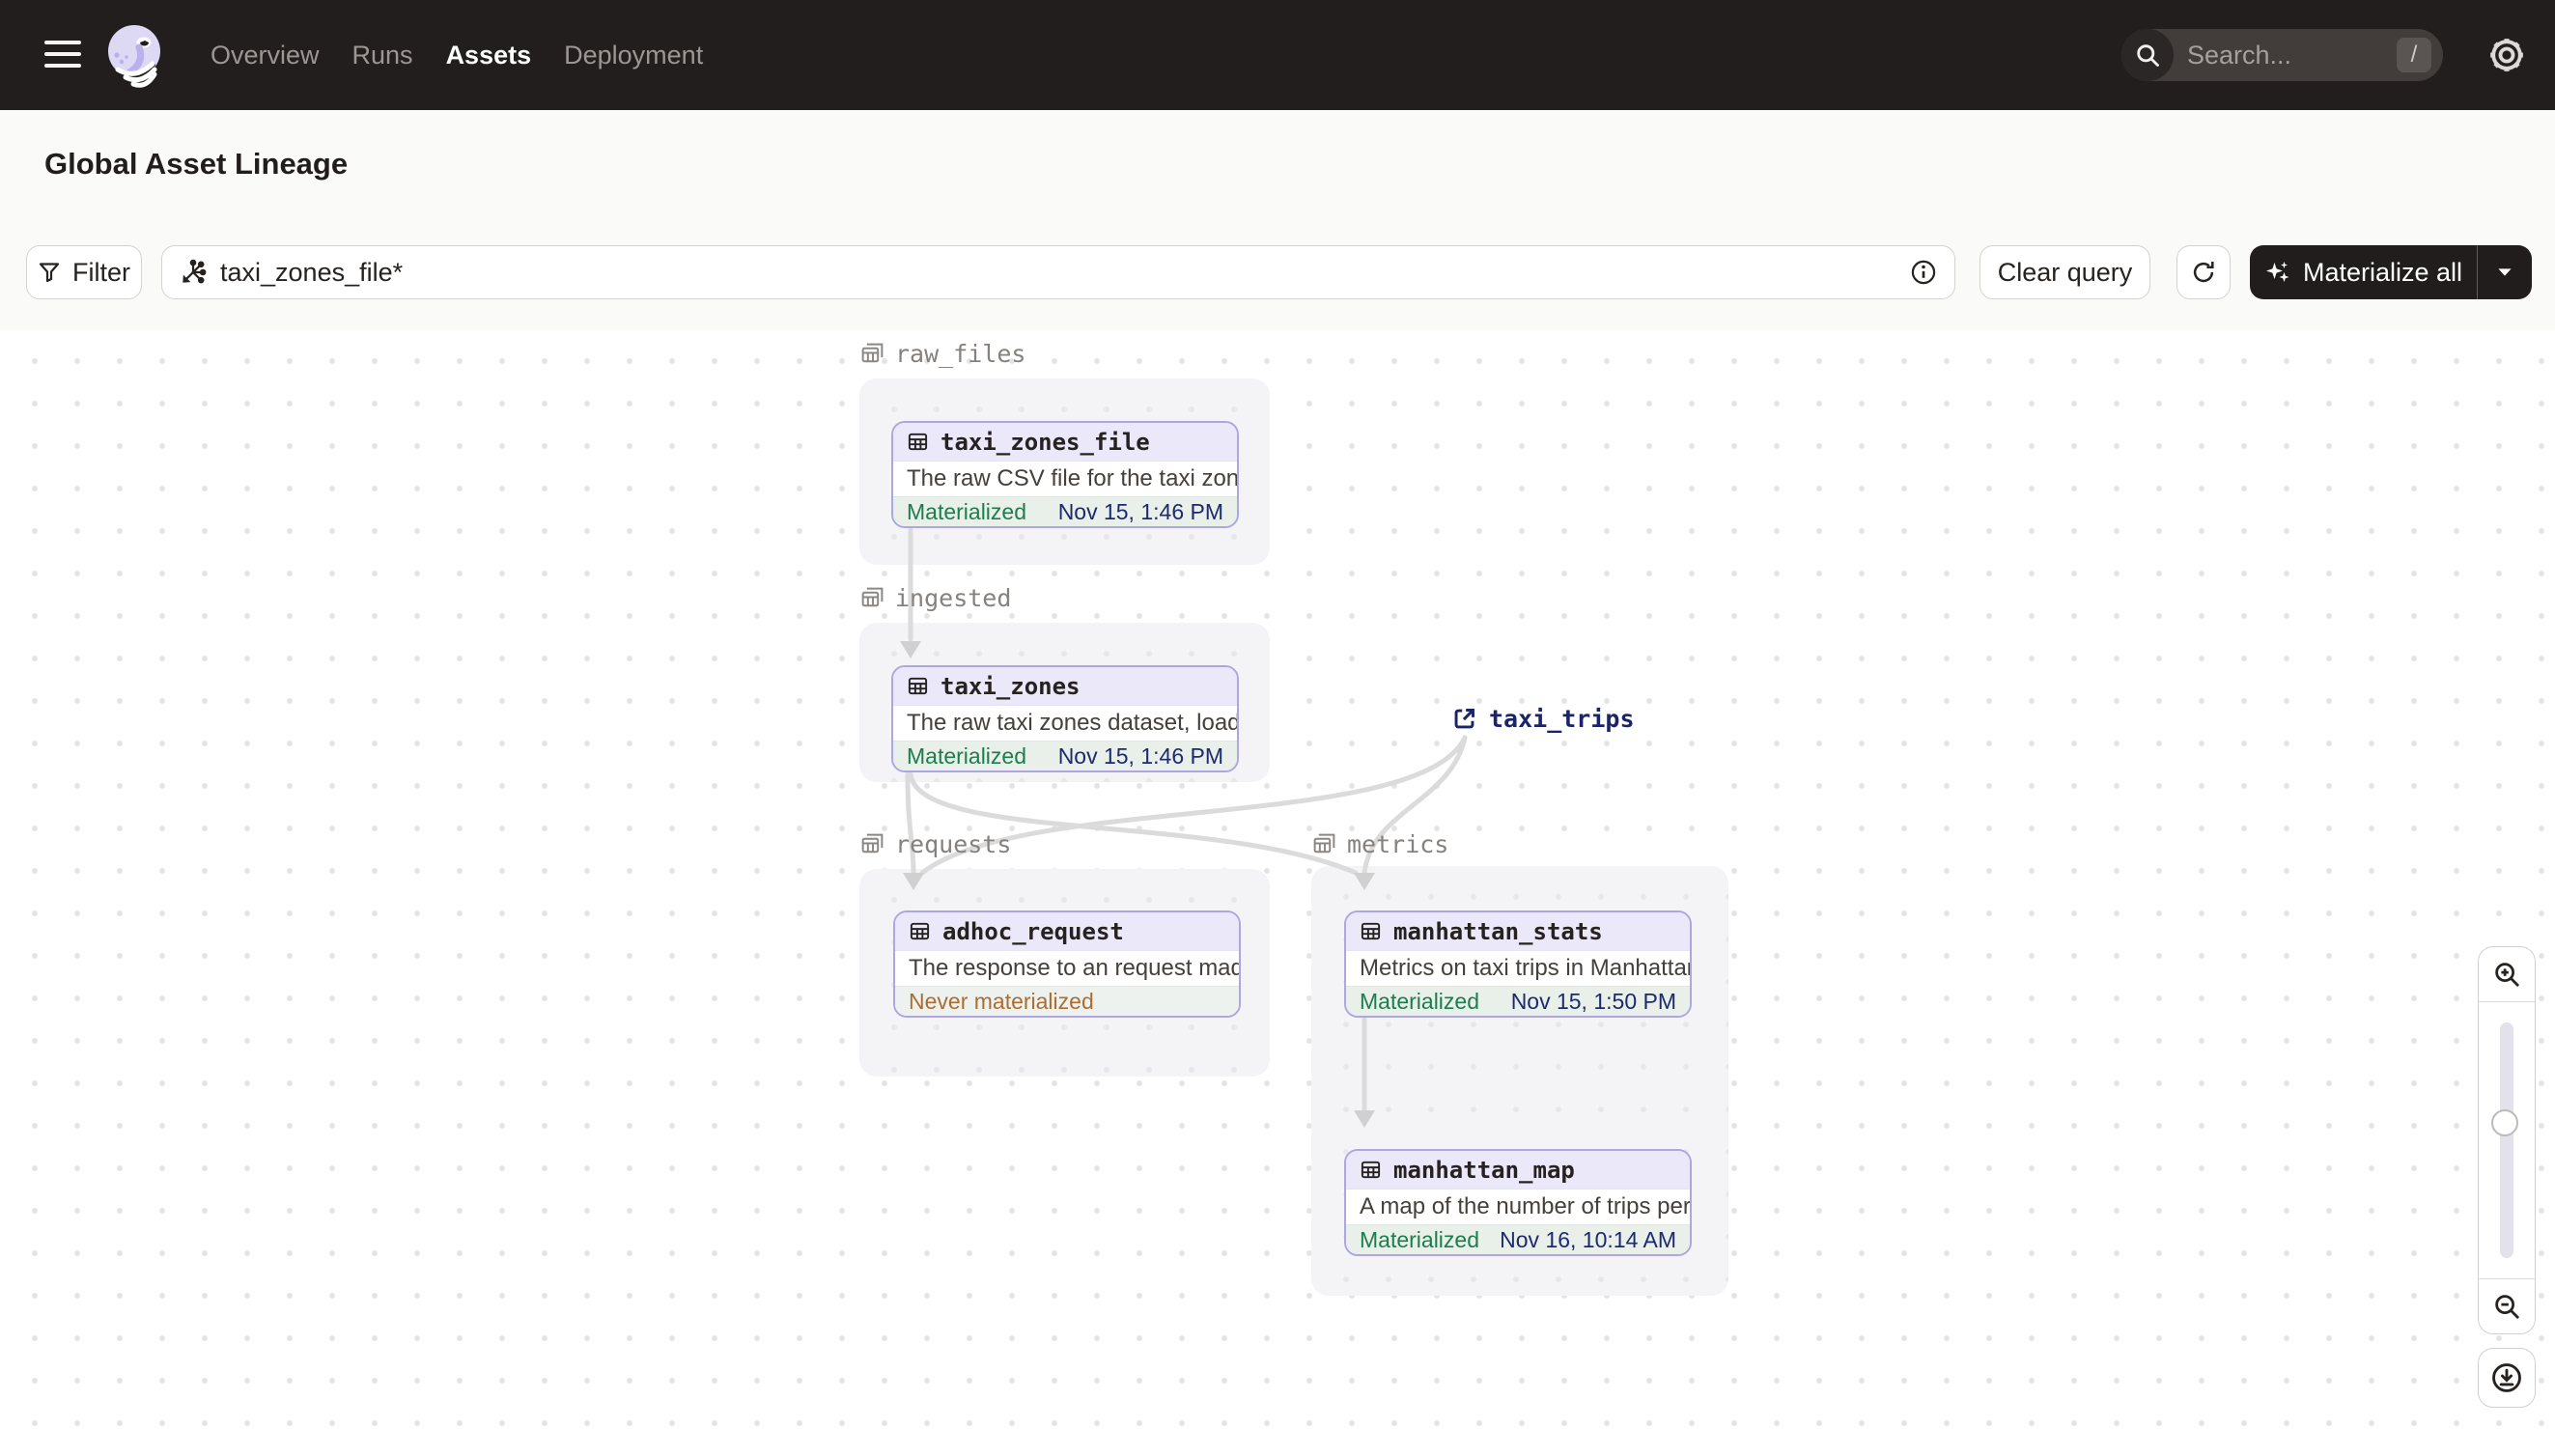 The image size is (2555, 1456). Describe the element at coordinates (1277, 208) in the screenshot. I see `page-header: Global Asset Lineage Reload definitions` at that location.